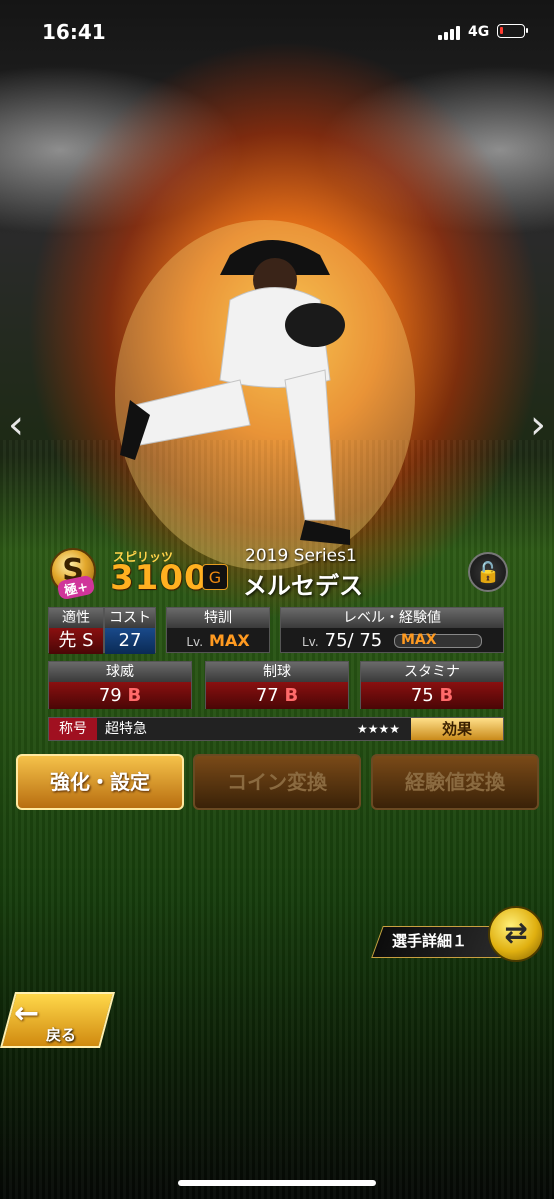 The width and height of the screenshot is (554, 1199). I want to click on enhance-settings-button: 強化・設定, so click(100, 782).